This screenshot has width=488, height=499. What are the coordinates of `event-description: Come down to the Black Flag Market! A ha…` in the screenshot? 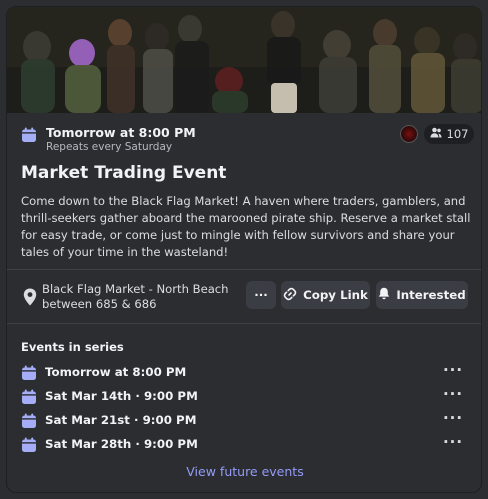 It's located at (246, 226).